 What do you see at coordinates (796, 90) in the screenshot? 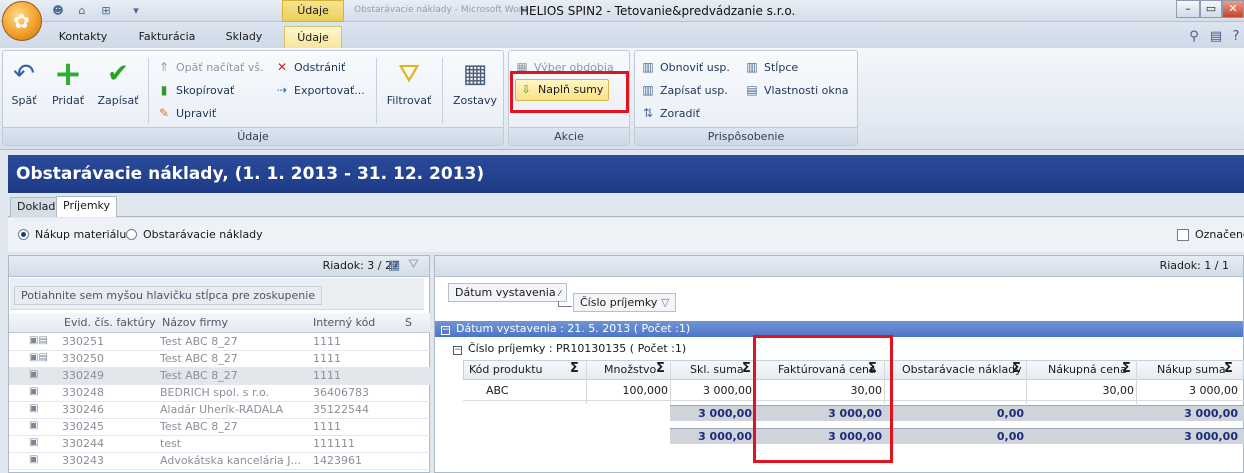
I see `window-properties-button: ▤ Vlastnosti okna` at bounding box center [796, 90].